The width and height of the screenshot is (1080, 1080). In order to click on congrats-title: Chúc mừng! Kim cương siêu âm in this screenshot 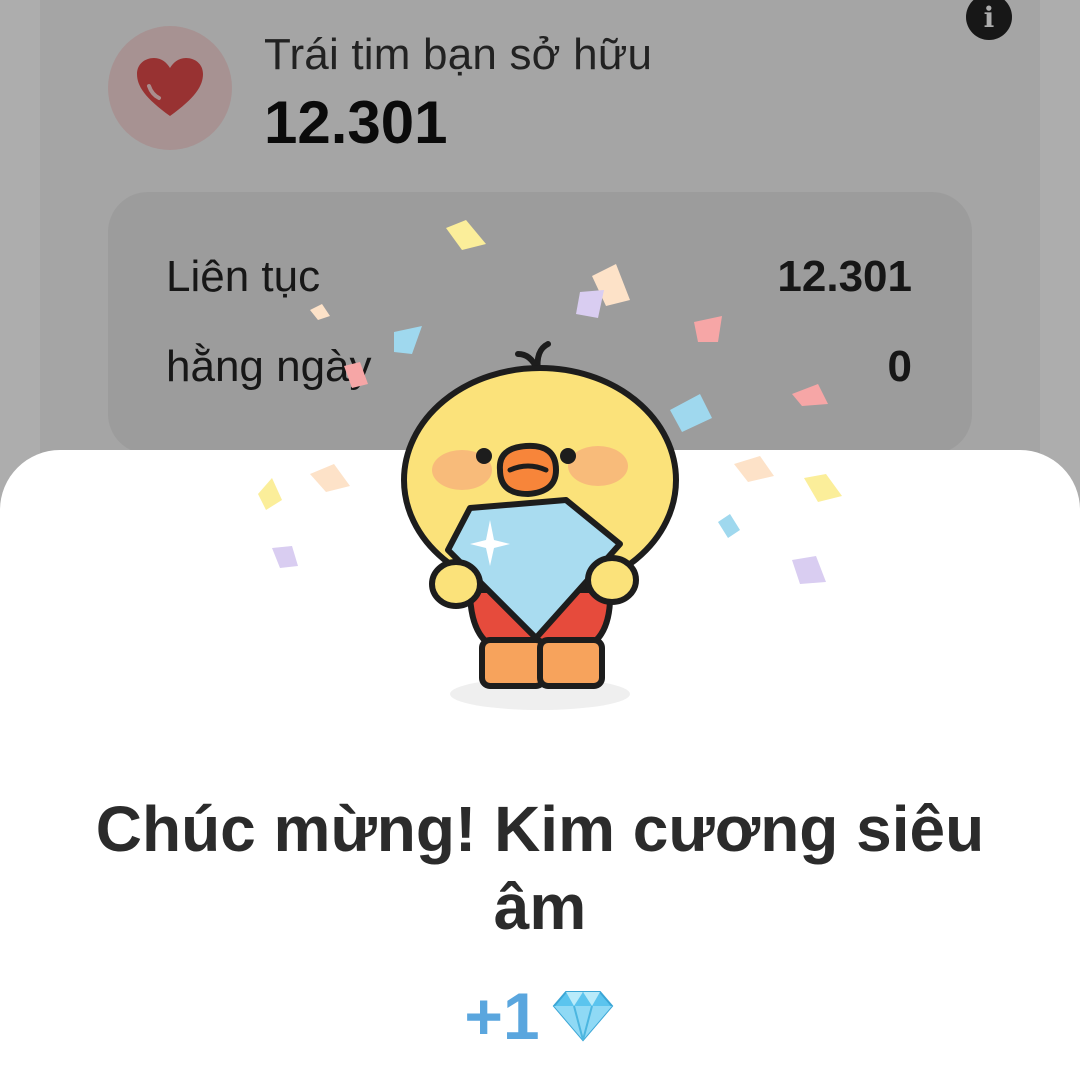, I will do `click(540, 868)`.